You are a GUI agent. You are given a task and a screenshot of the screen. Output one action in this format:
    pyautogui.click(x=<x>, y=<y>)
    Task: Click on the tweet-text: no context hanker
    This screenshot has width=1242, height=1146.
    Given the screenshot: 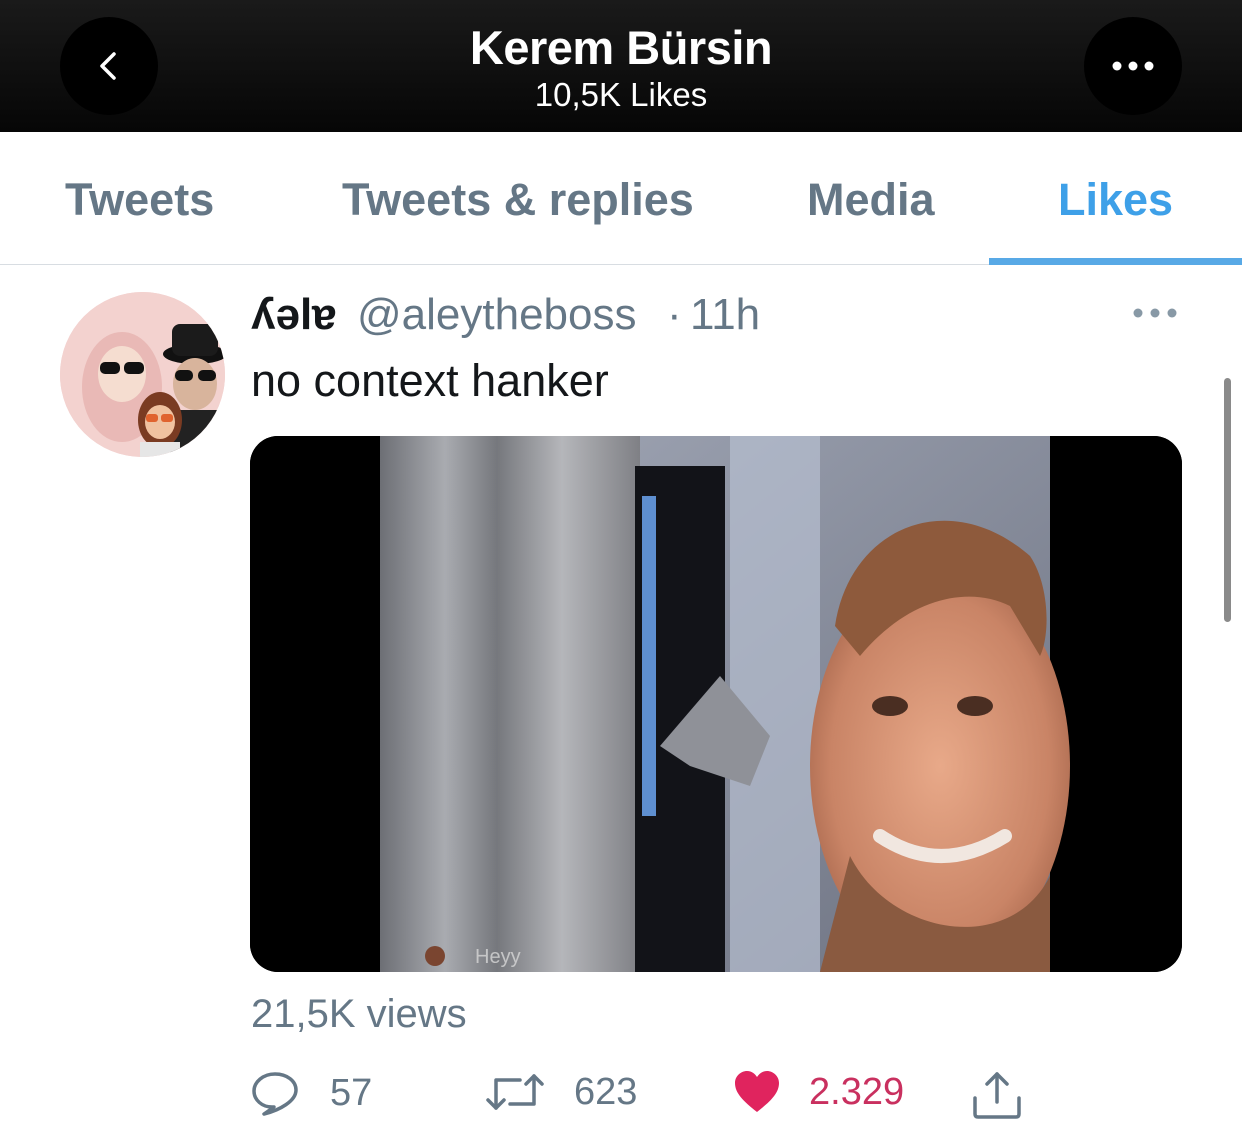 What is the action you would take?
    pyautogui.click(x=430, y=380)
    